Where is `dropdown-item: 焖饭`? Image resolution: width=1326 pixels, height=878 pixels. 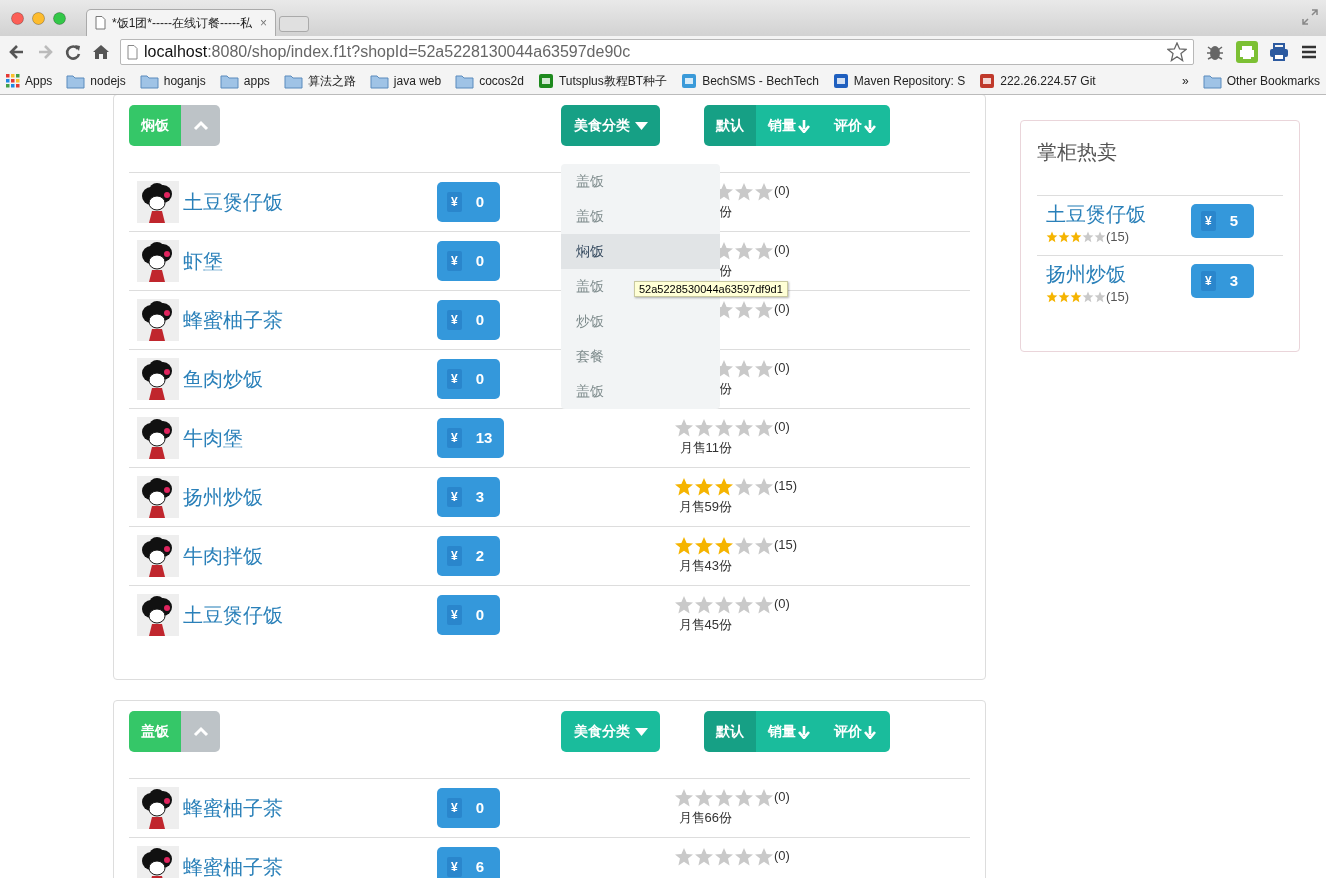
dropdown-item: 焖饭 is located at coordinates (640, 251).